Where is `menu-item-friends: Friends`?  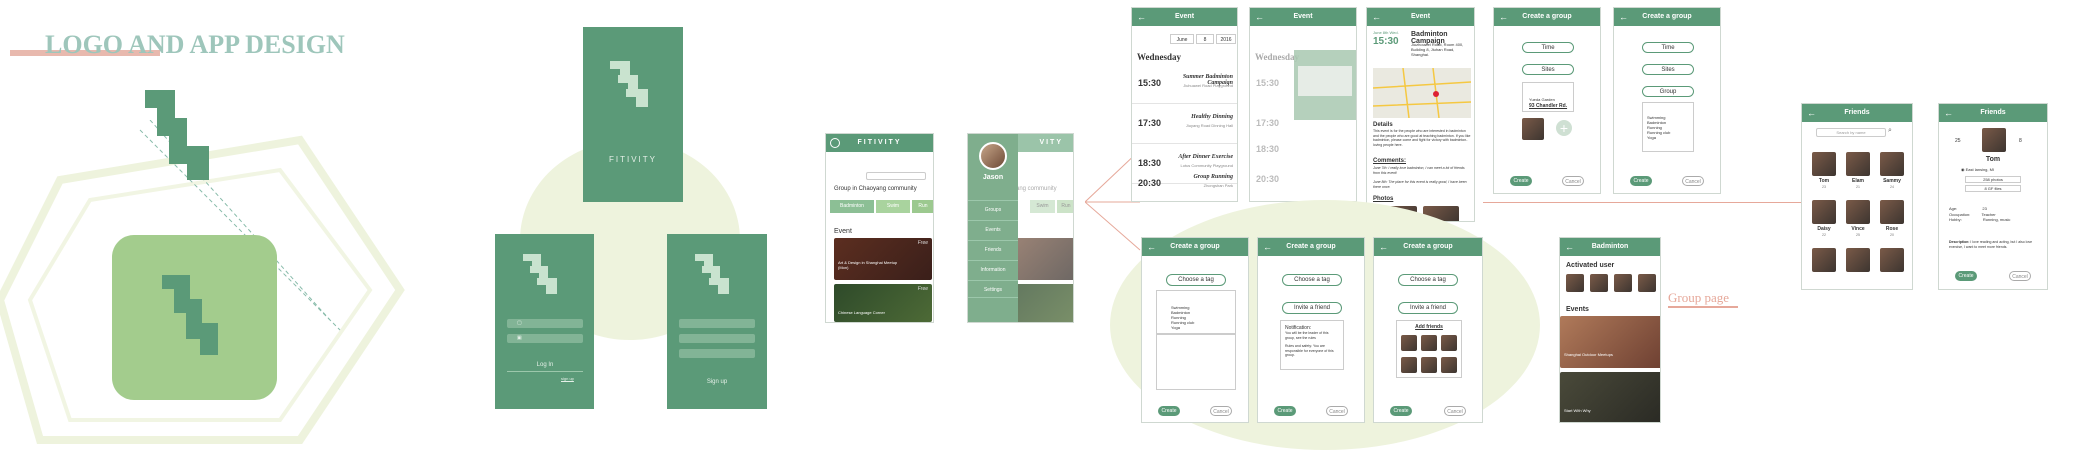
menu-item-friends: Friends is located at coordinates (993, 249).